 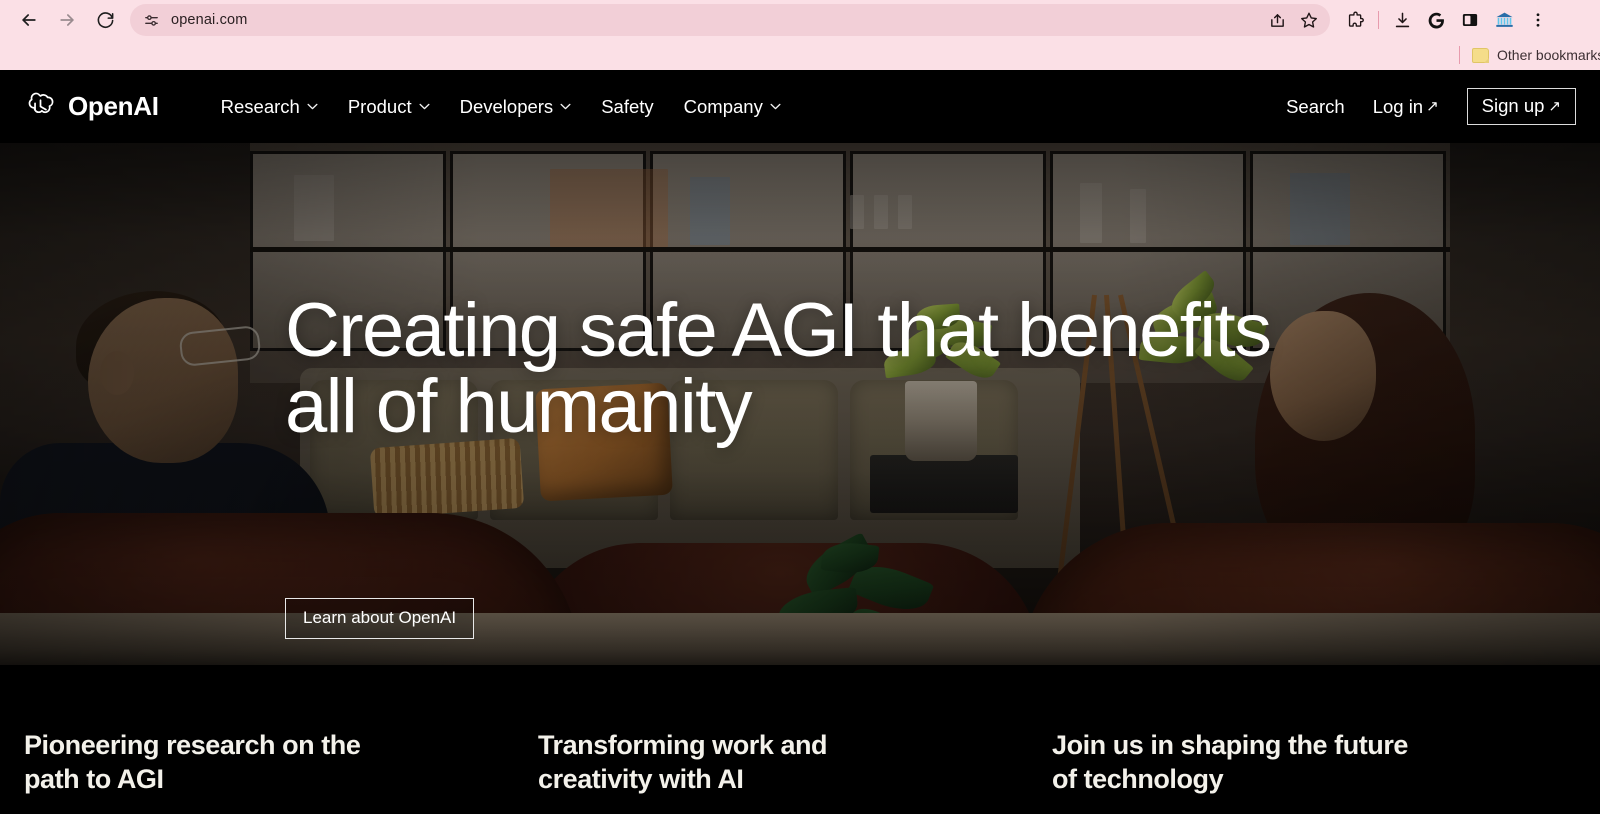 What do you see at coordinates (506, 106) in the screenshot?
I see `nav-label: Developers` at bounding box center [506, 106].